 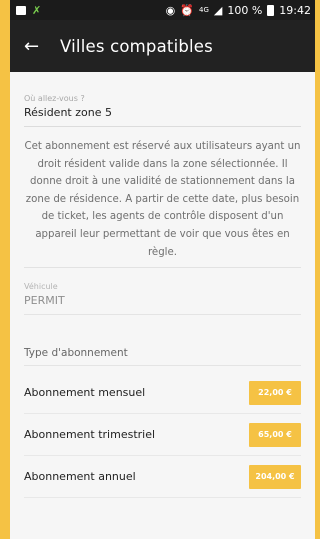 I want to click on destination-field: Résident zone 5, so click(x=162, y=116).